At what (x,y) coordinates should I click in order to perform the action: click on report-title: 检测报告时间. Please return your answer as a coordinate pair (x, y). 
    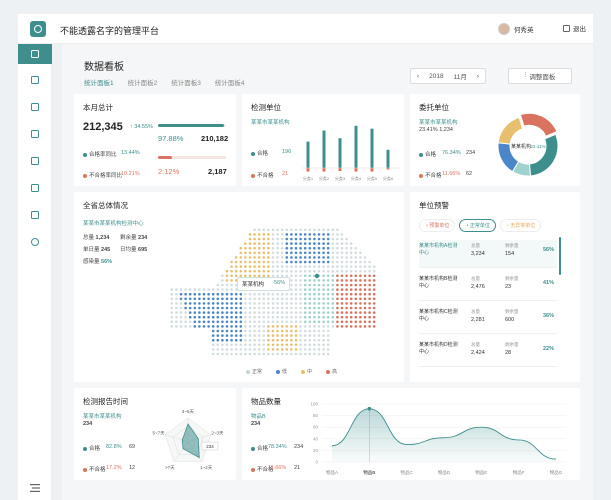
    Looking at the image, I should click on (105, 401).